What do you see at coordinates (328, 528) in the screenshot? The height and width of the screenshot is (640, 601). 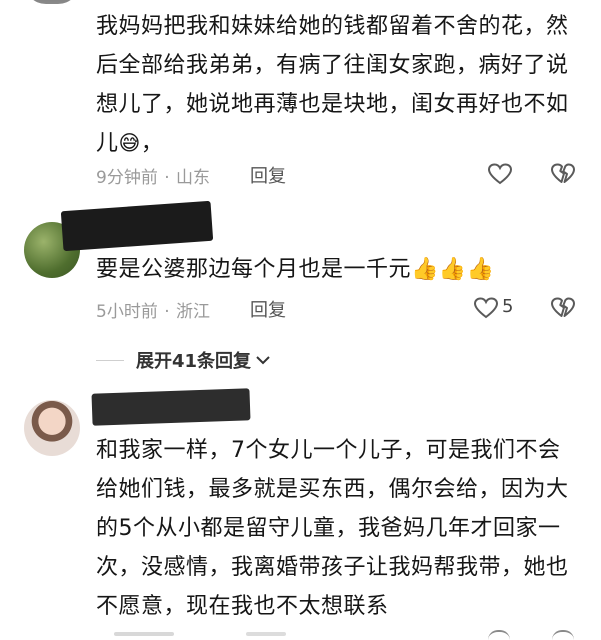 I see `comment-line: 的5个从小都是留守儿童，我爸妈几年才回家一` at bounding box center [328, 528].